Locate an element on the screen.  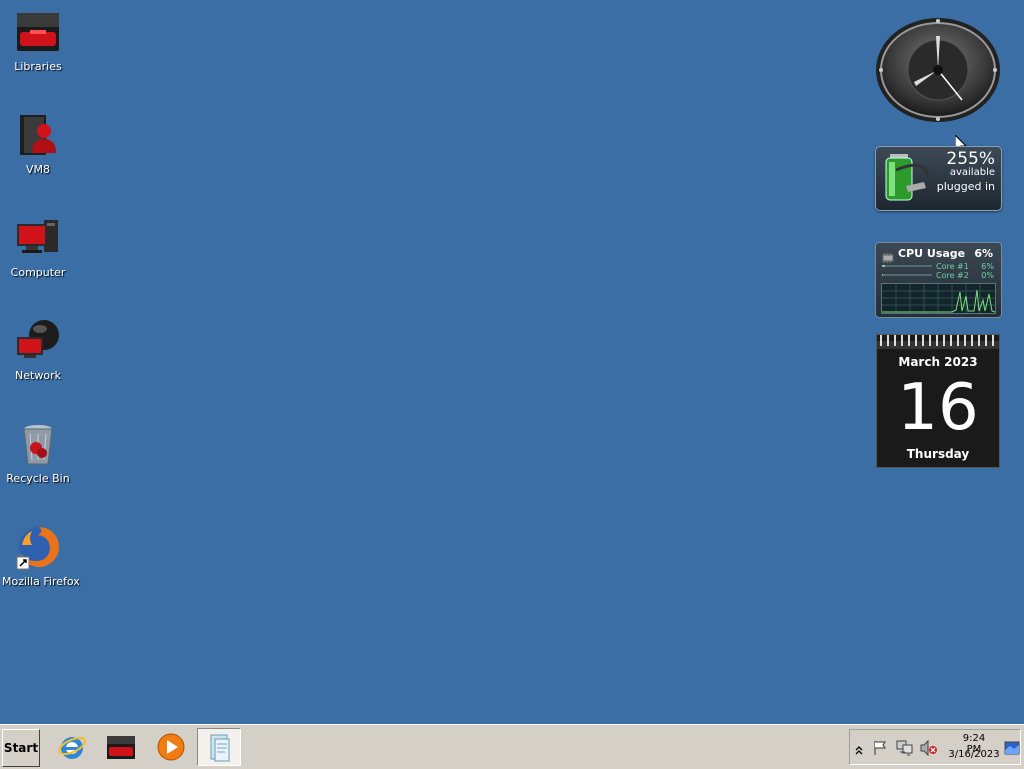
tray-clock-date: 3/16/2023 is located at coordinates (974, 754).